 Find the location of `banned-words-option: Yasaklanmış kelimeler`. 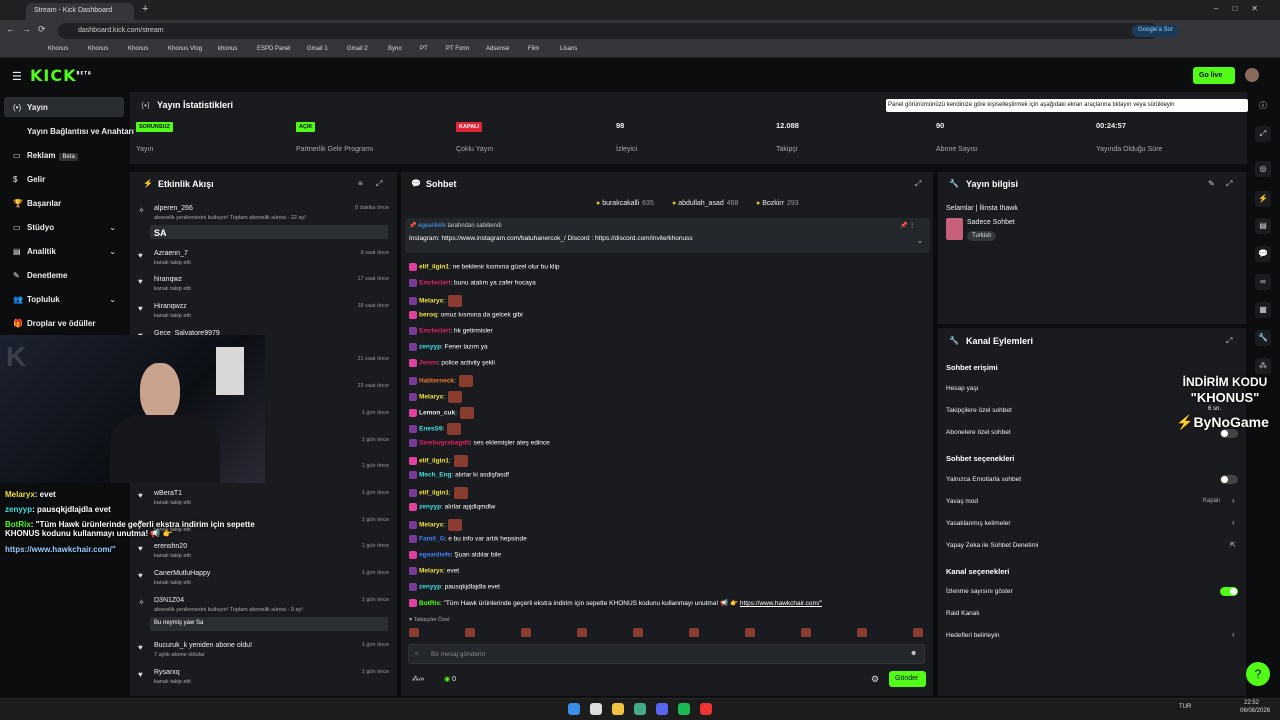

banned-words-option: Yasaklanmış kelimeler is located at coordinates (978, 523).